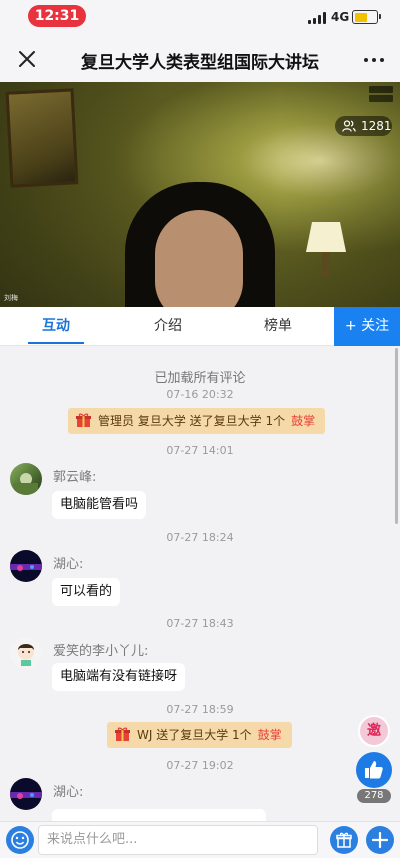  What do you see at coordinates (200, 18) in the screenshot?
I see `status-bar: 12:31 4G` at bounding box center [200, 18].